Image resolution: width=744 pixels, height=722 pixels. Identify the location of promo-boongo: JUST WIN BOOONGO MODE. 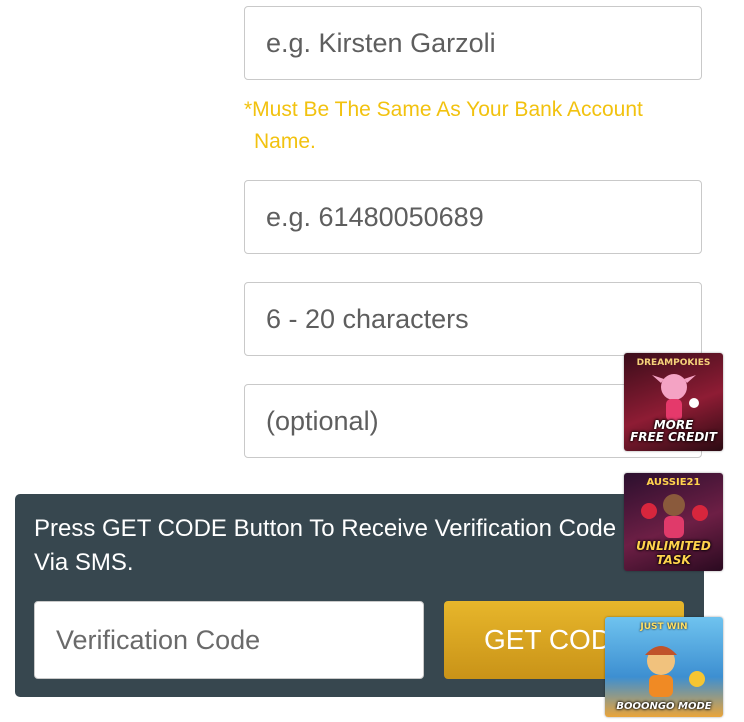
(664, 667).